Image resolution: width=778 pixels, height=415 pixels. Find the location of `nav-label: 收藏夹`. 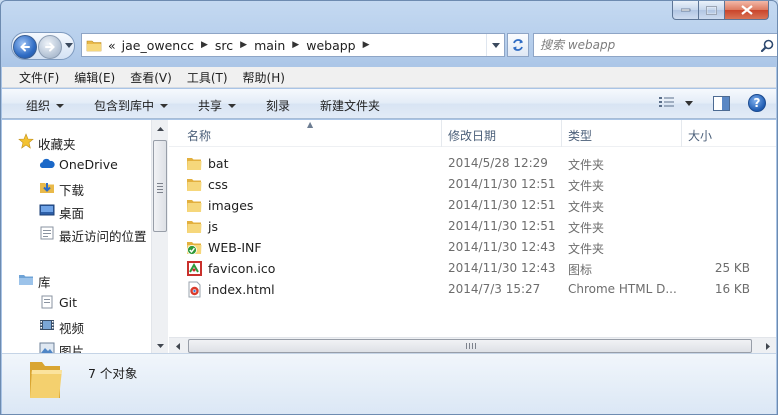

nav-label: 收藏夹 is located at coordinates (57, 144).